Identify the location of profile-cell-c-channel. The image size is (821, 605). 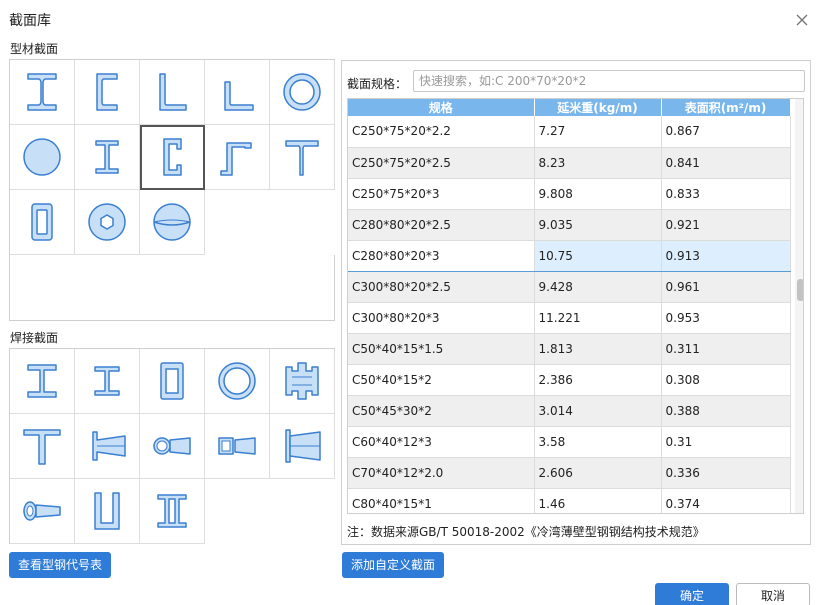
(172, 157).